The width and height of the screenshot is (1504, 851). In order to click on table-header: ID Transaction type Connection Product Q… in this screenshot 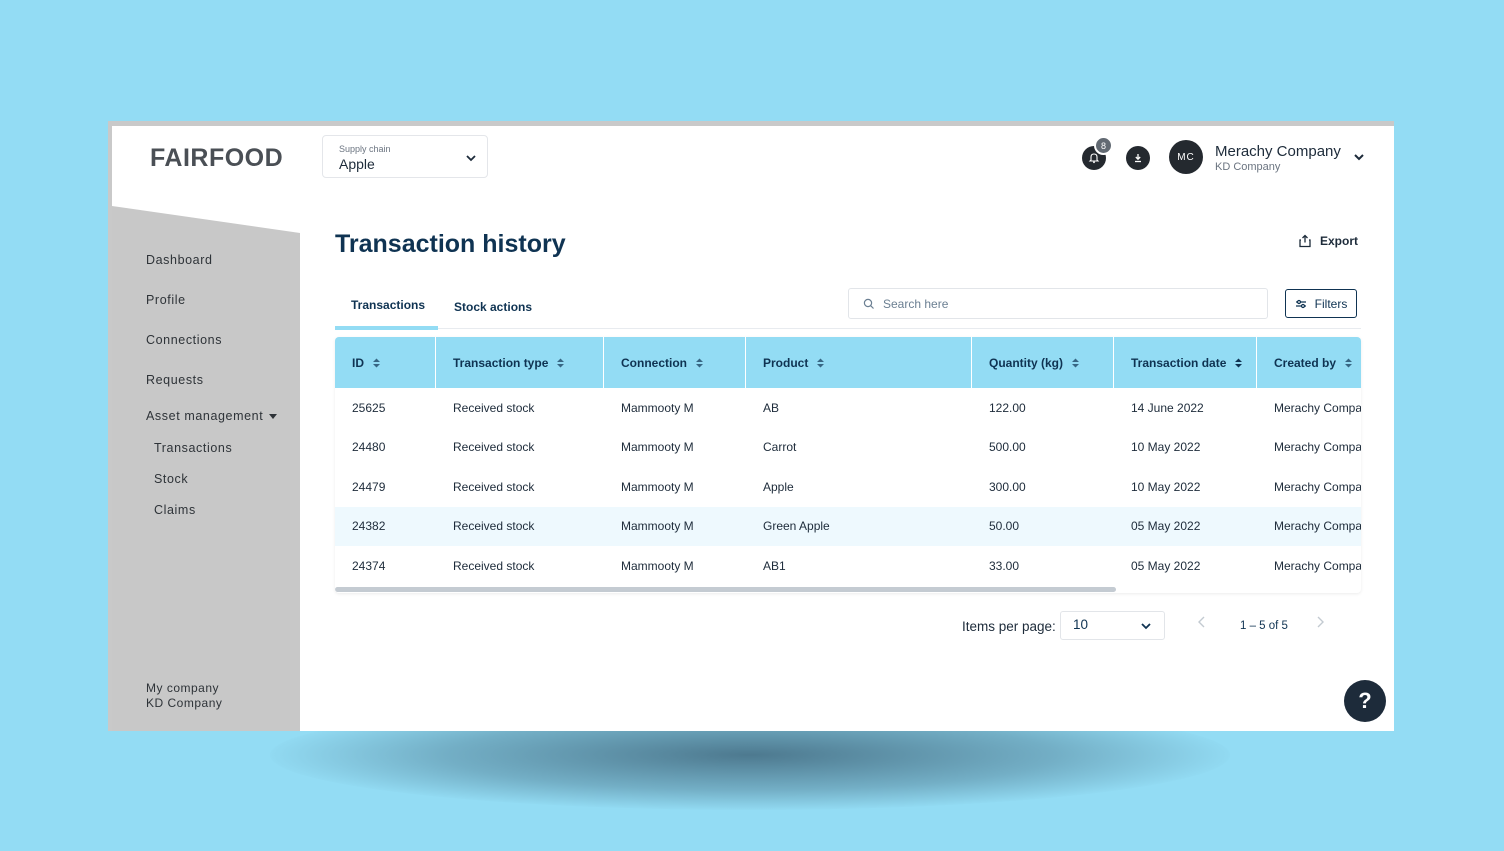, I will do `click(848, 362)`.